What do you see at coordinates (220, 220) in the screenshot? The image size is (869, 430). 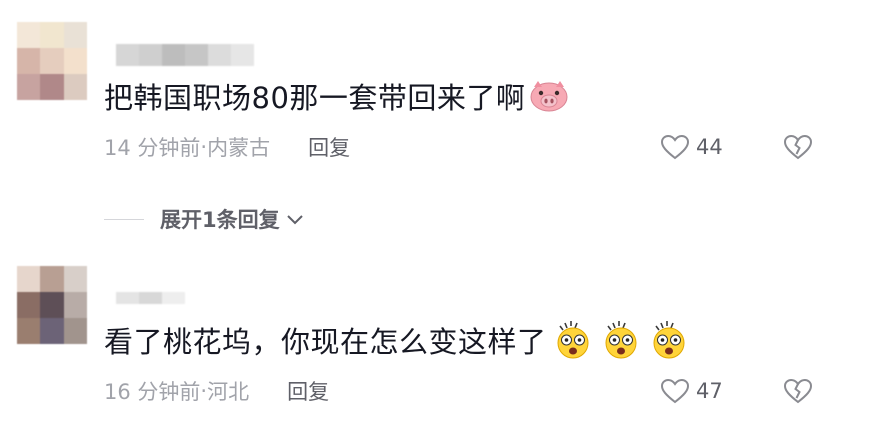 I see `expand-replies-label: 展开1条回复` at bounding box center [220, 220].